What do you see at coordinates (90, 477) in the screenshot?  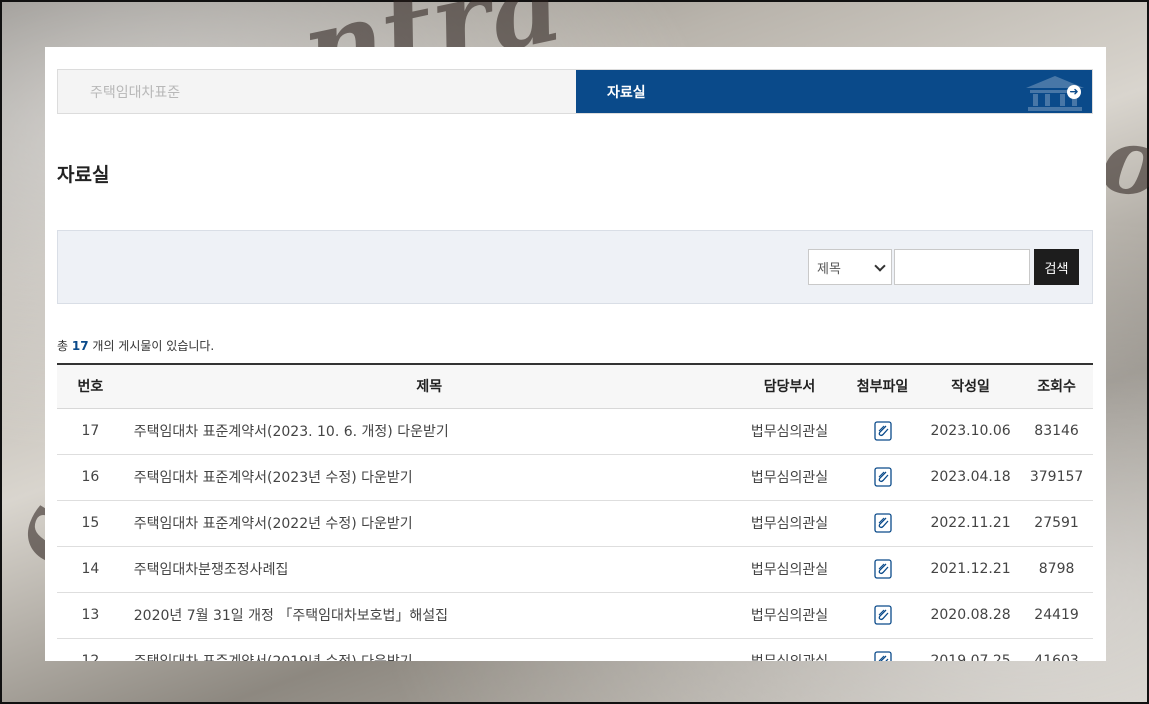 I see `row-number: 16` at bounding box center [90, 477].